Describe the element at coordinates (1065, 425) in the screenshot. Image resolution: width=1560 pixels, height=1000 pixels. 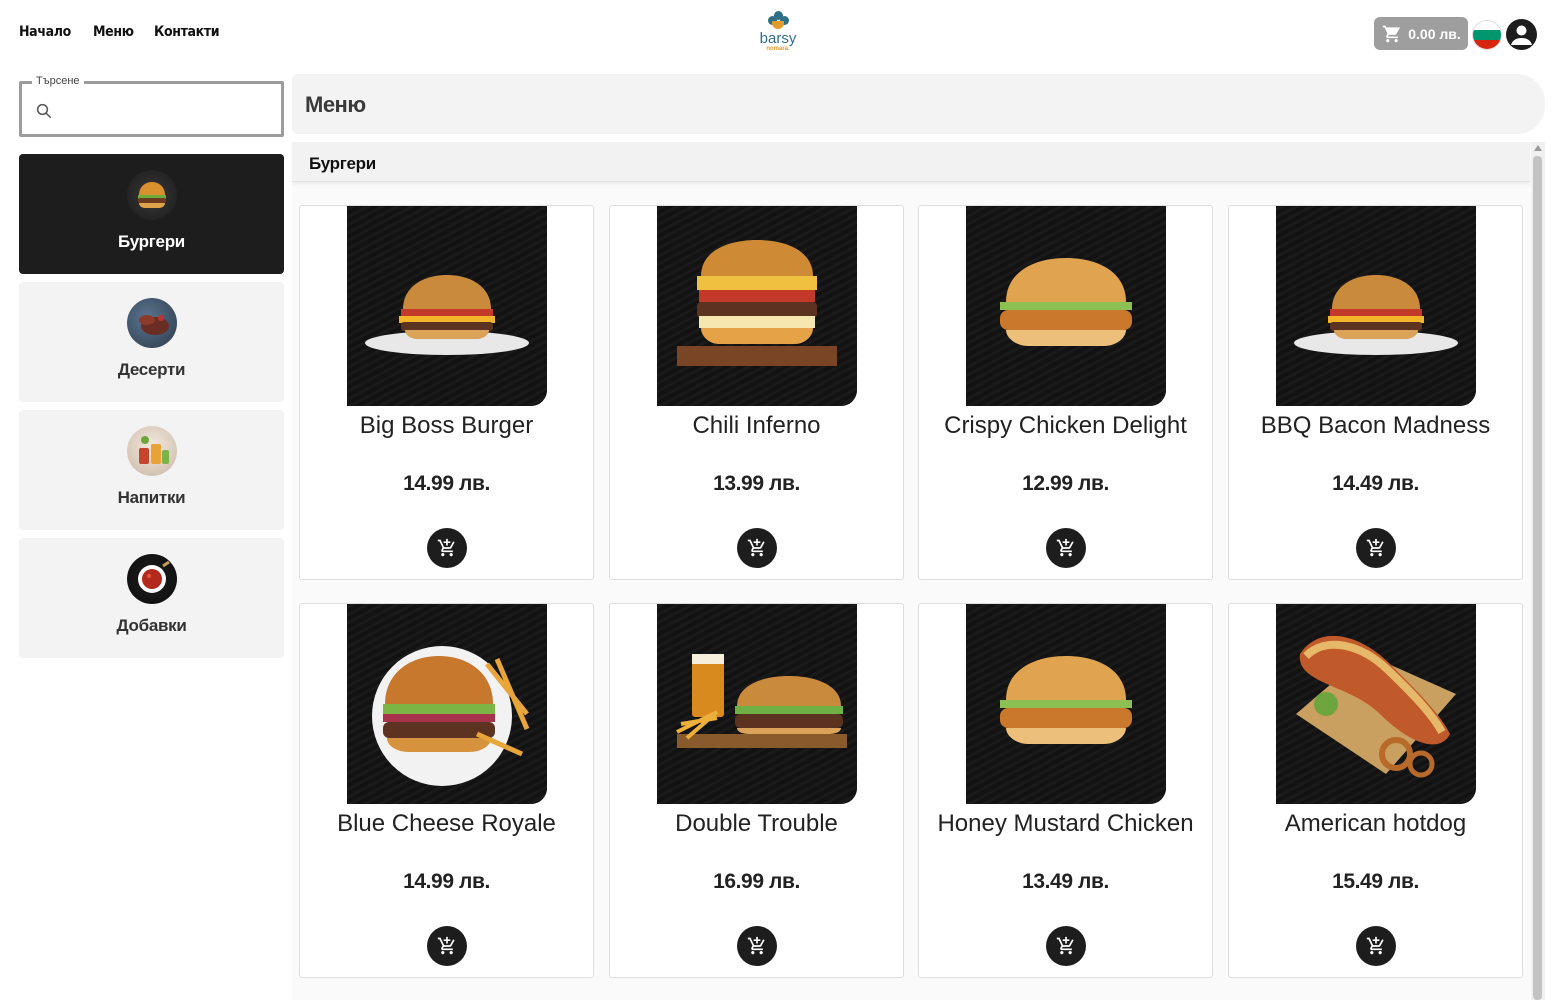
I see `product-name: Crispy Chicken Delight` at that location.